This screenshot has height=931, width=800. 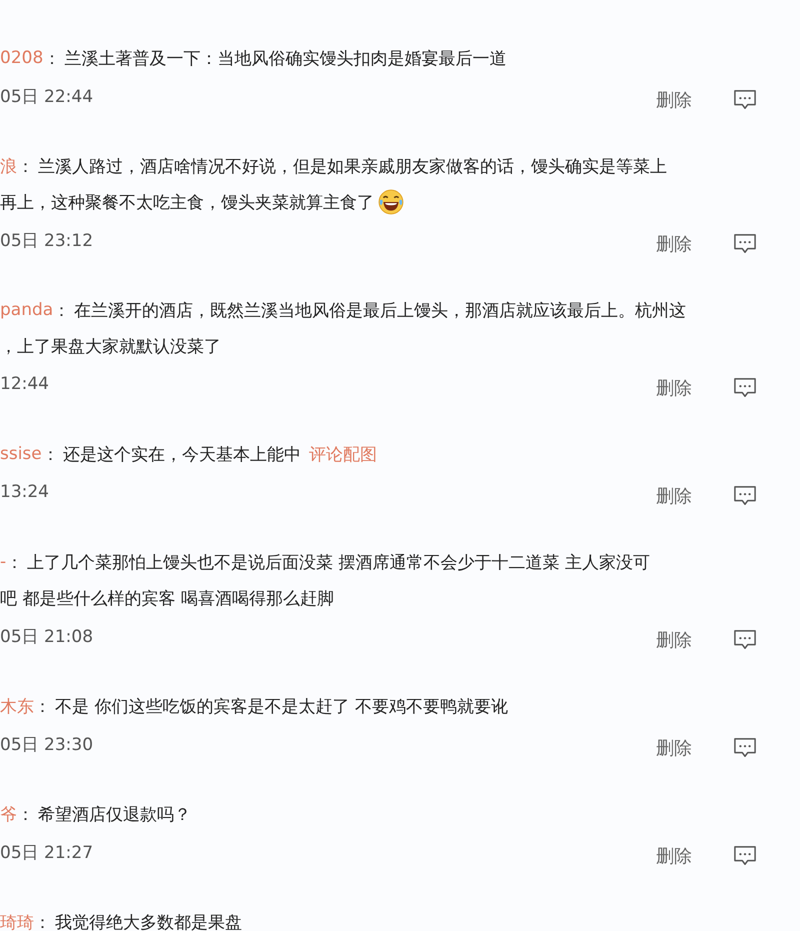 What do you see at coordinates (167, 599) in the screenshot?
I see `comment-text: 吧 都是些什么样的宾客 喝喜酒喝得那么赶脚` at bounding box center [167, 599].